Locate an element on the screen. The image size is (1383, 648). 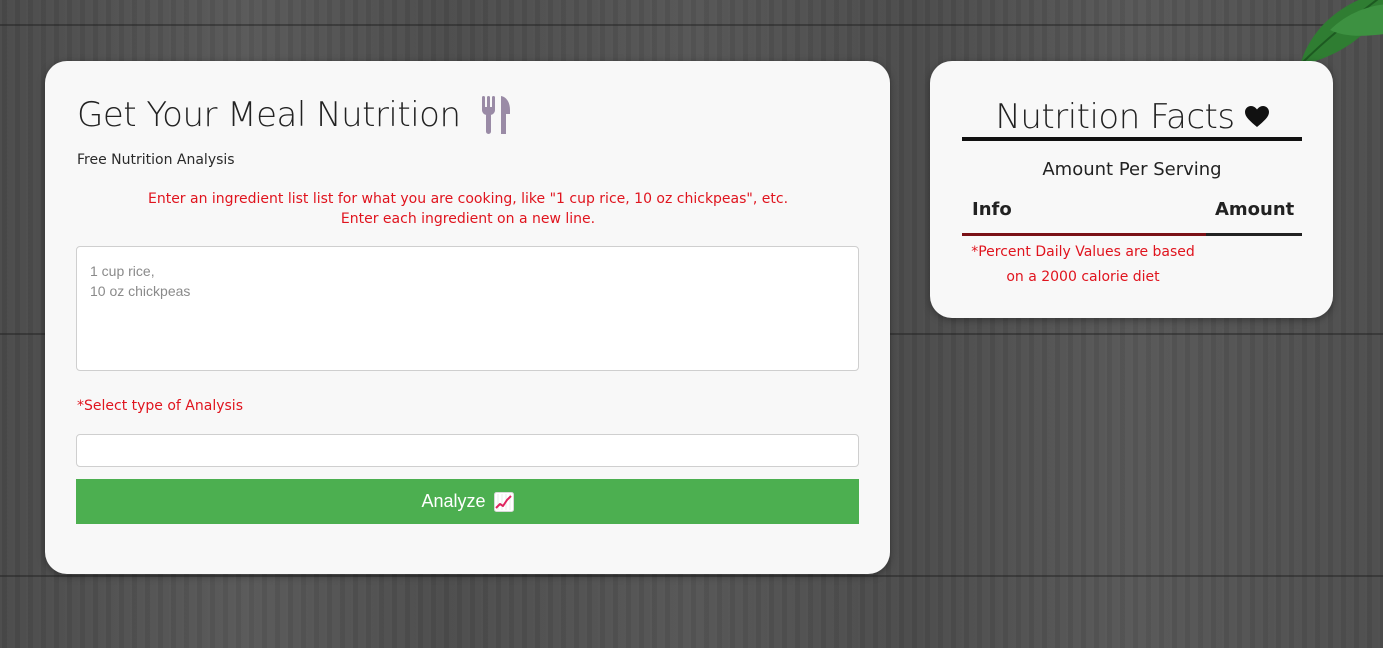
table-header-divider is located at coordinates (1132, 234).